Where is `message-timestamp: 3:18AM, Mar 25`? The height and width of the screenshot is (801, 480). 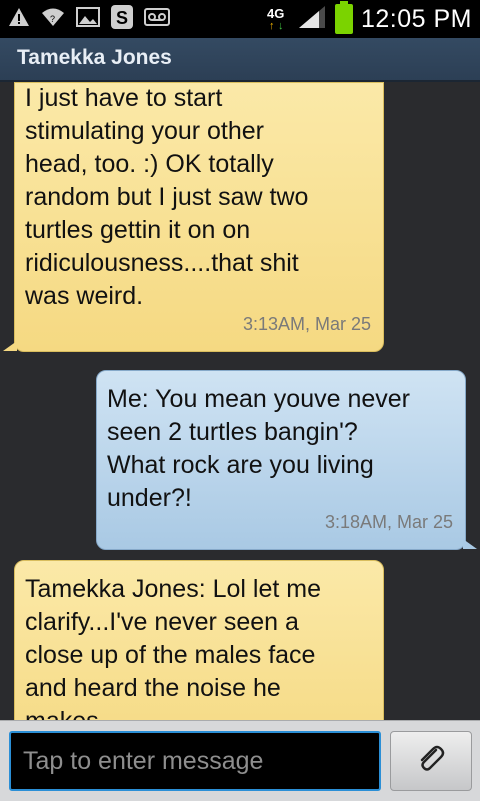
message-timestamp: 3:18AM, Mar 25 is located at coordinates (388, 522).